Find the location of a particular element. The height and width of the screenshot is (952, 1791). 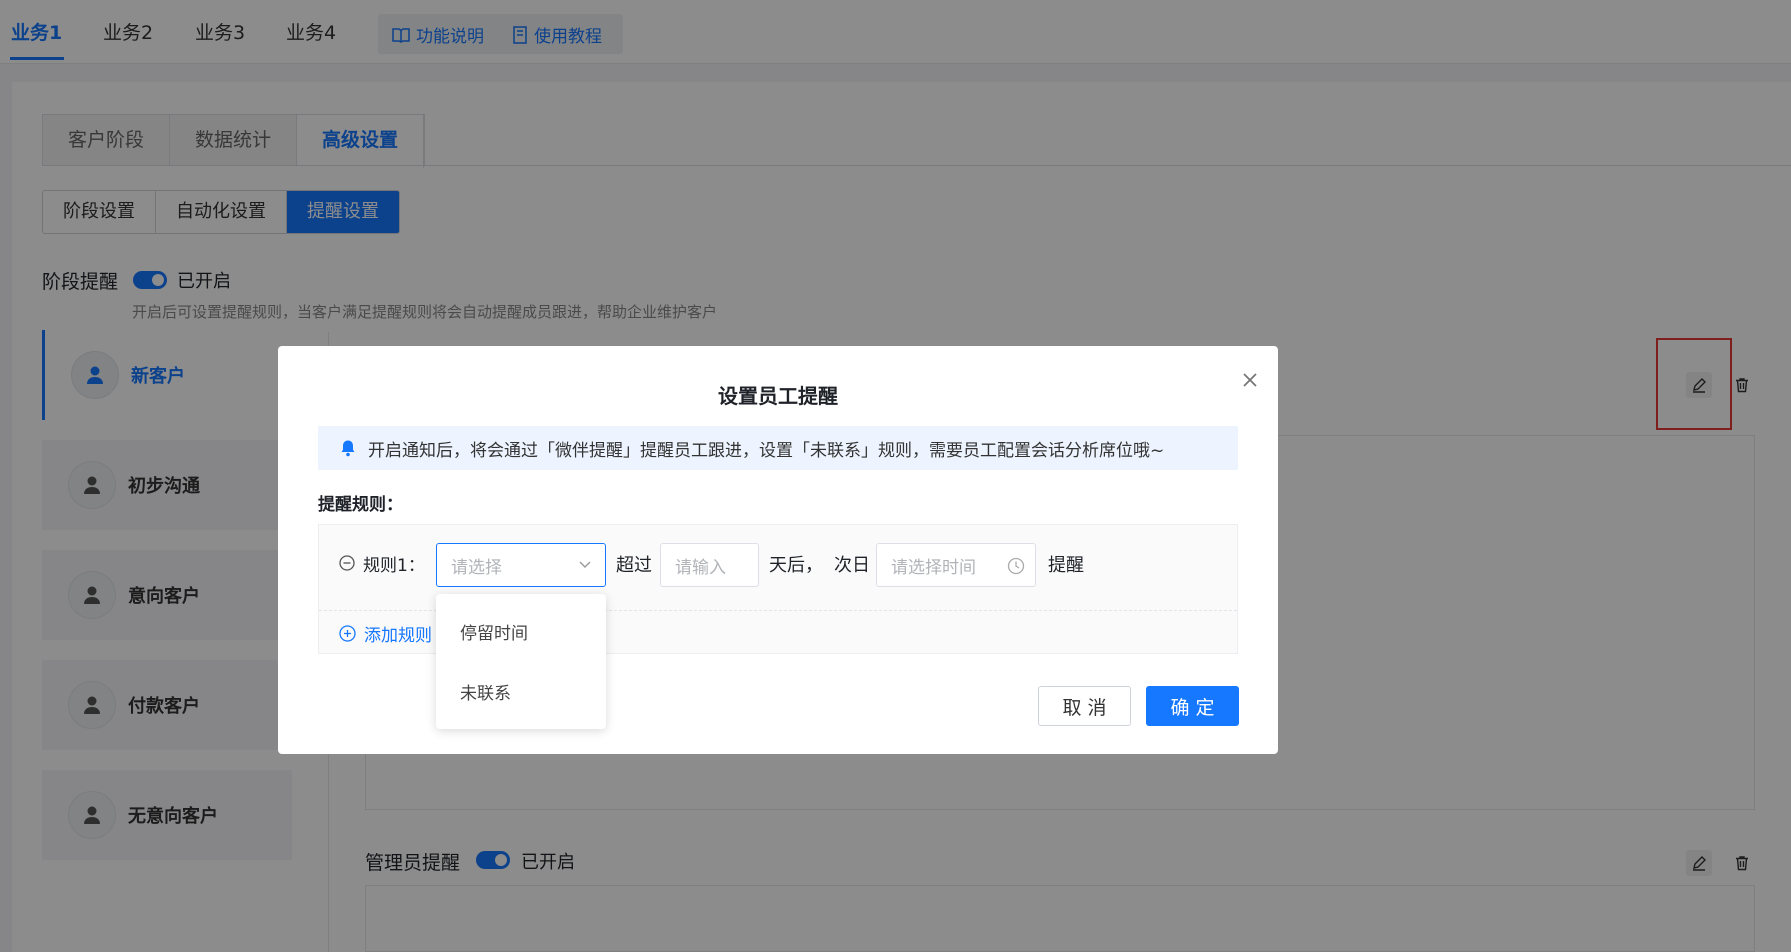

add-rule-button: 添加规则 is located at coordinates (385, 633).